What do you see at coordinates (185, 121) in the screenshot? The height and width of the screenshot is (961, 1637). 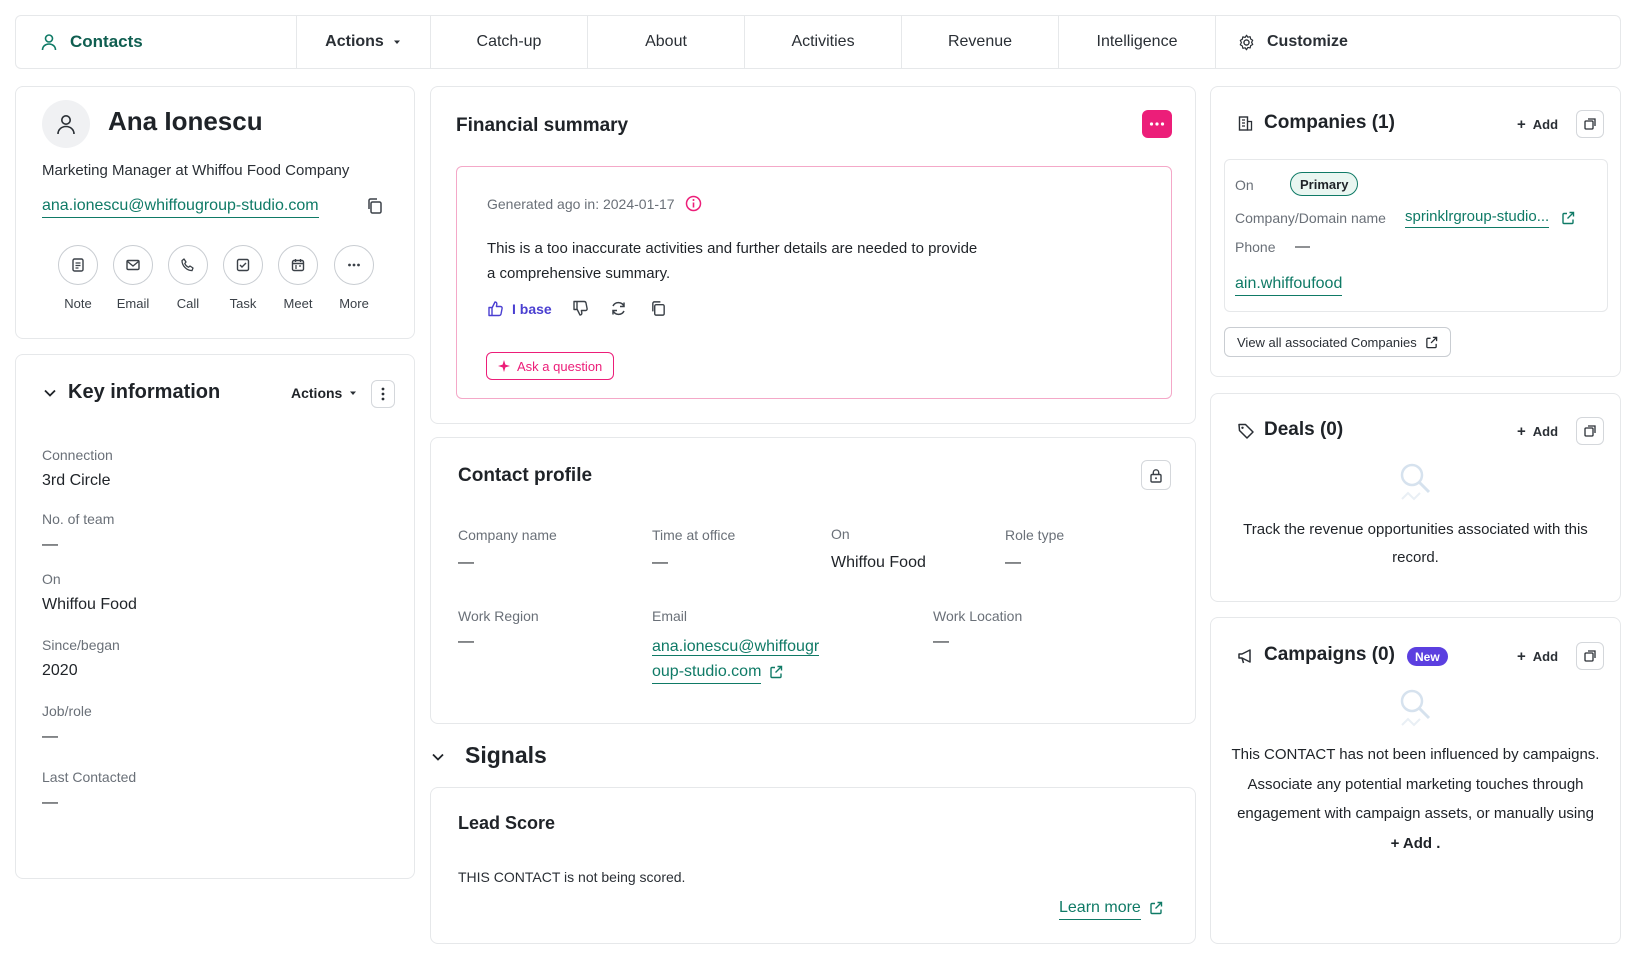 I see `contact-name: Ana Ionescu` at bounding box center [185, 121].